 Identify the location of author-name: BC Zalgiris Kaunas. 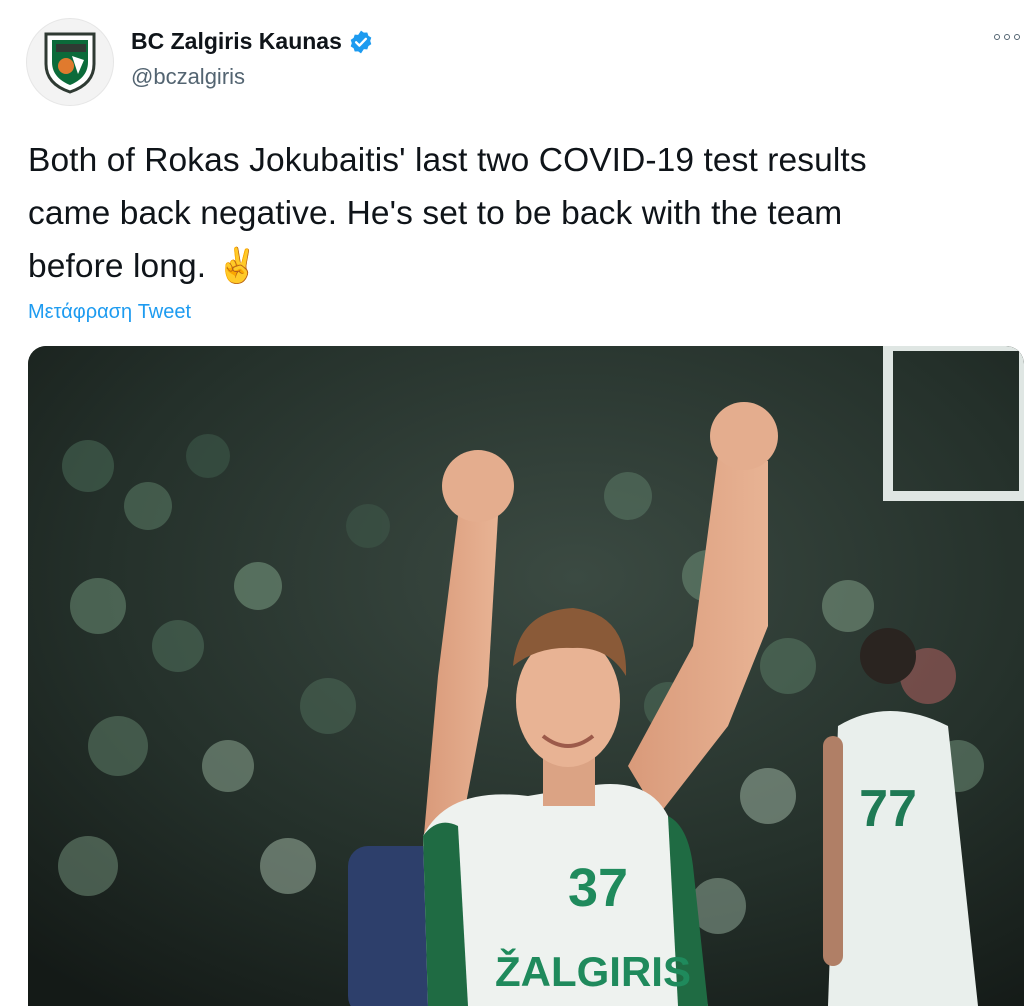
(236, 41).